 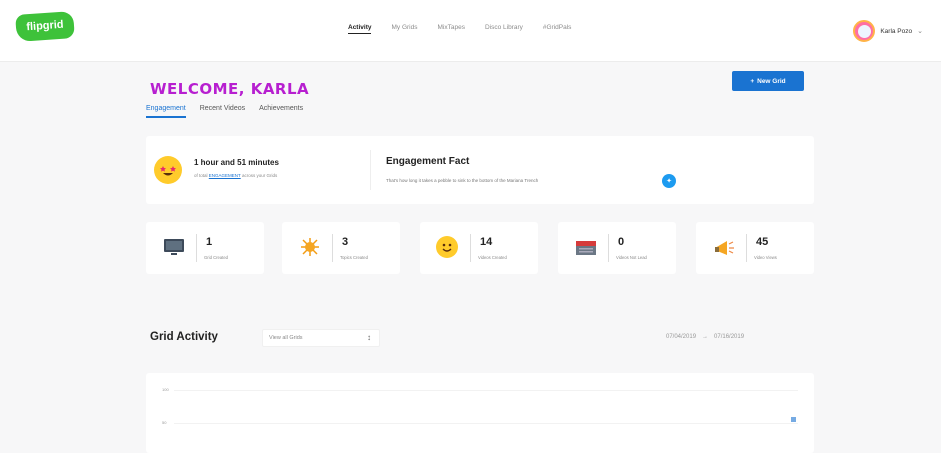 What do you see at coordinates (896, 31) in the screenshot?
I see `profile-name: Karla Pozo` at bounding box center [896, 31].